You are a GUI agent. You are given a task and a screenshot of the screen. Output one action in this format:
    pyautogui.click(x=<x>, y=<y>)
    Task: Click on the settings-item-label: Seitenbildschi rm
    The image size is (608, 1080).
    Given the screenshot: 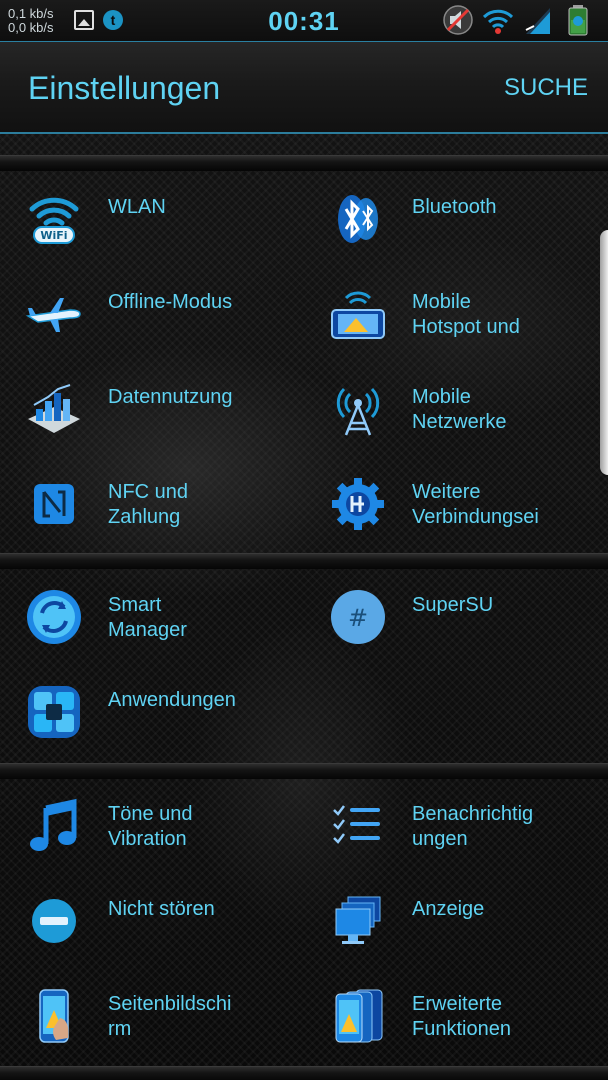 What is the action you would take?
    pyautogui.click(x=170, y=1016)
    